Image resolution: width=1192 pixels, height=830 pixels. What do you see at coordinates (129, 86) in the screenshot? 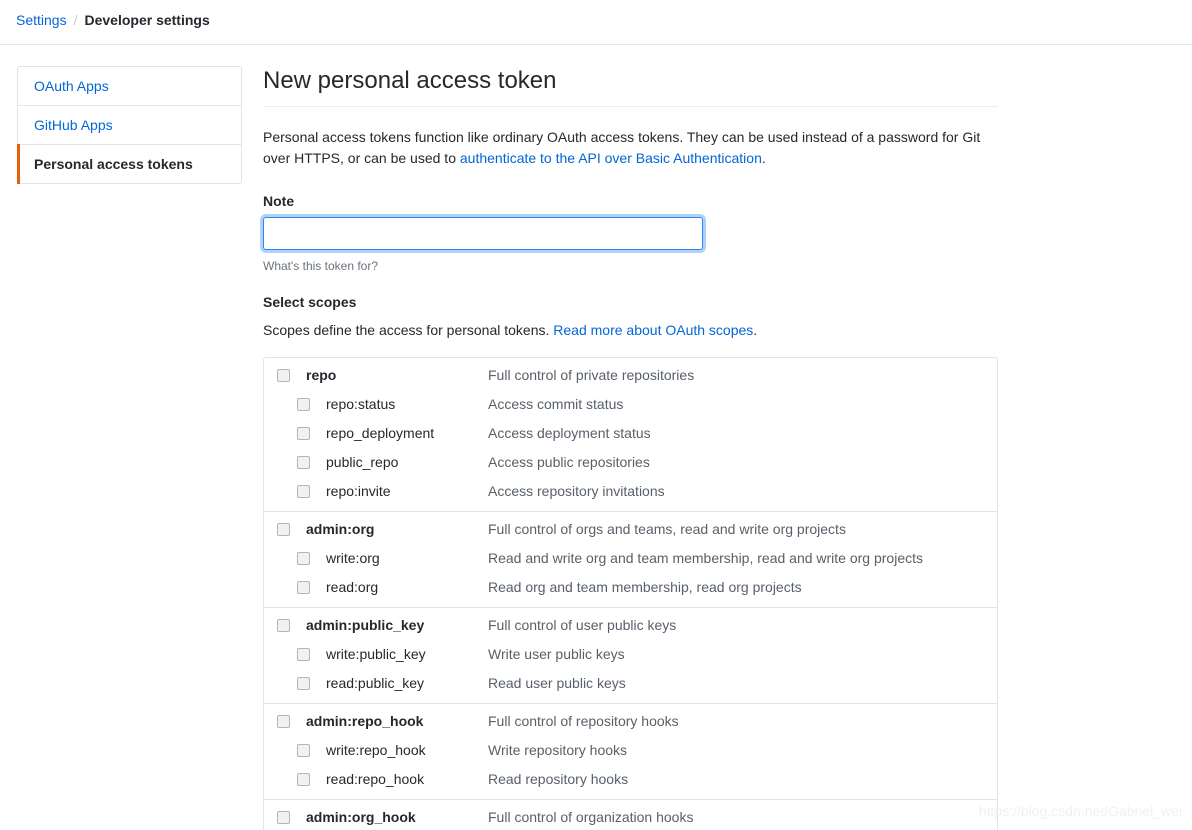
I see `sidebar-item-oauth-apps: OAuth Apps` at bounding box center [129, 86].